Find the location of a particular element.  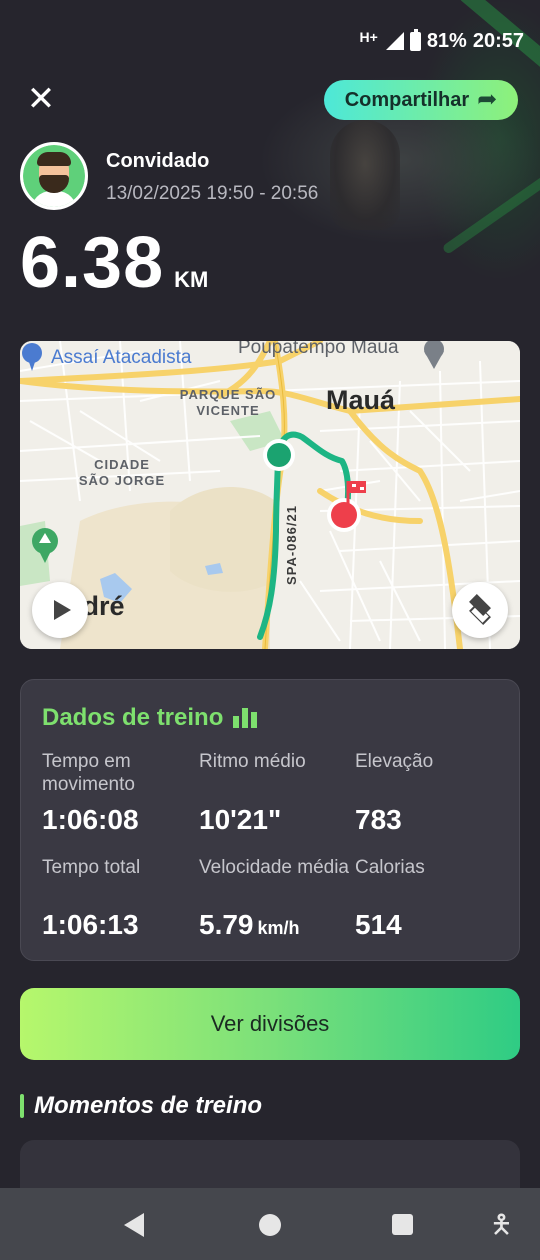

share-button: Compartilhar ➦ is located at coordinates (421, 100).